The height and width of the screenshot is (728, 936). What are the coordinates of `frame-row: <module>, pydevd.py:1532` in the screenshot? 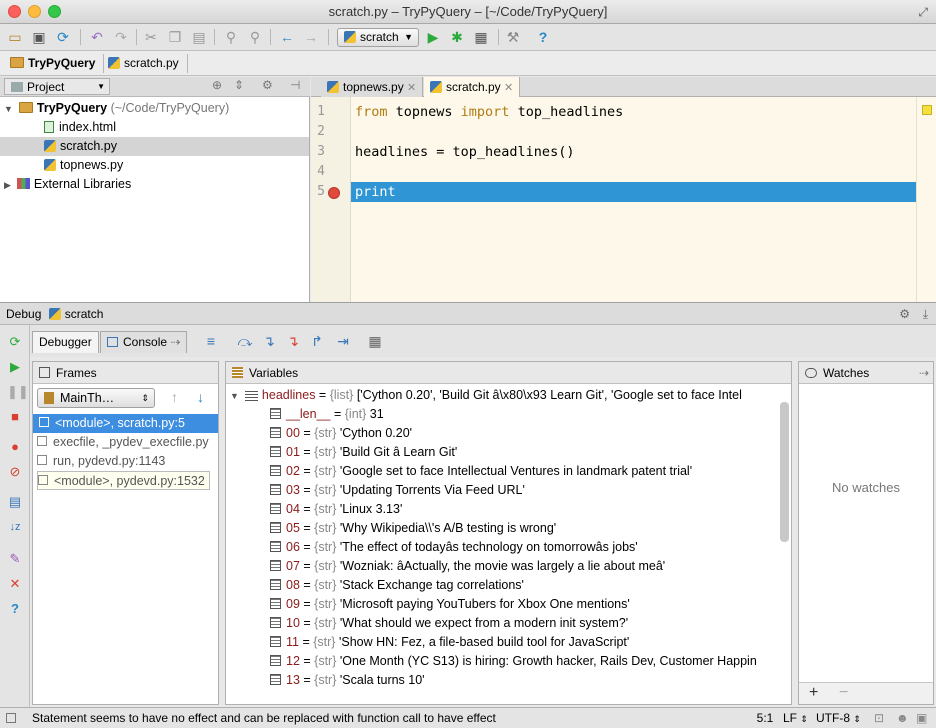 It's located at (123, 480).